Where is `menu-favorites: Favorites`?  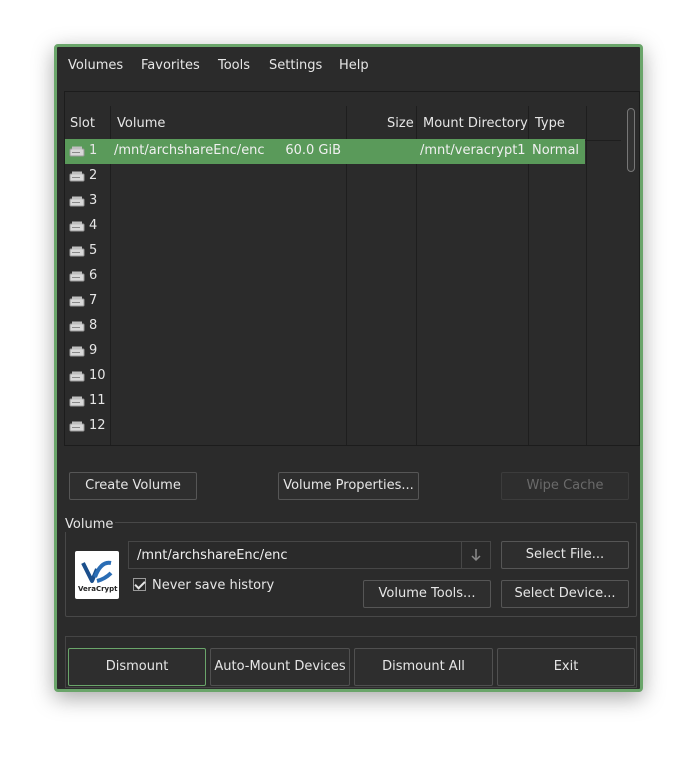 menu-favorites: Favorites is located at coordinates (170, 65).